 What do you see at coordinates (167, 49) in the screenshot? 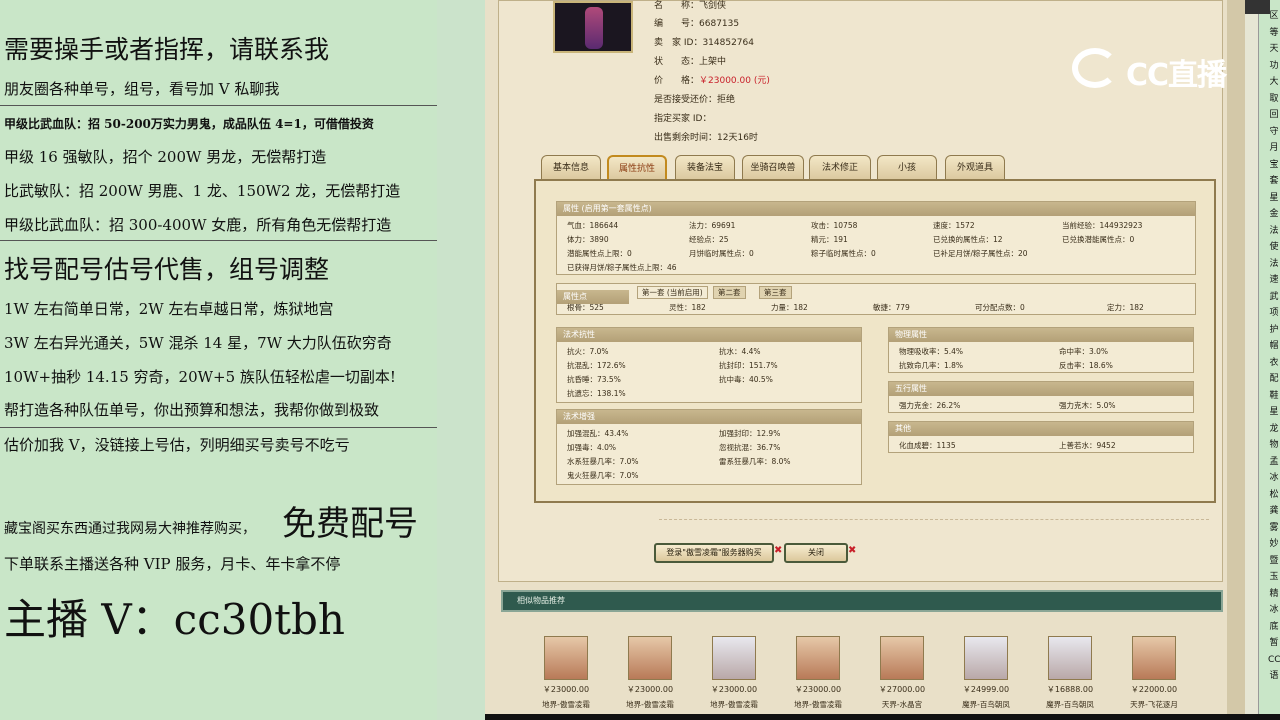
I see `ad-line: 需要操手或者指挥，请联系我` at bounding box center [167, 49].